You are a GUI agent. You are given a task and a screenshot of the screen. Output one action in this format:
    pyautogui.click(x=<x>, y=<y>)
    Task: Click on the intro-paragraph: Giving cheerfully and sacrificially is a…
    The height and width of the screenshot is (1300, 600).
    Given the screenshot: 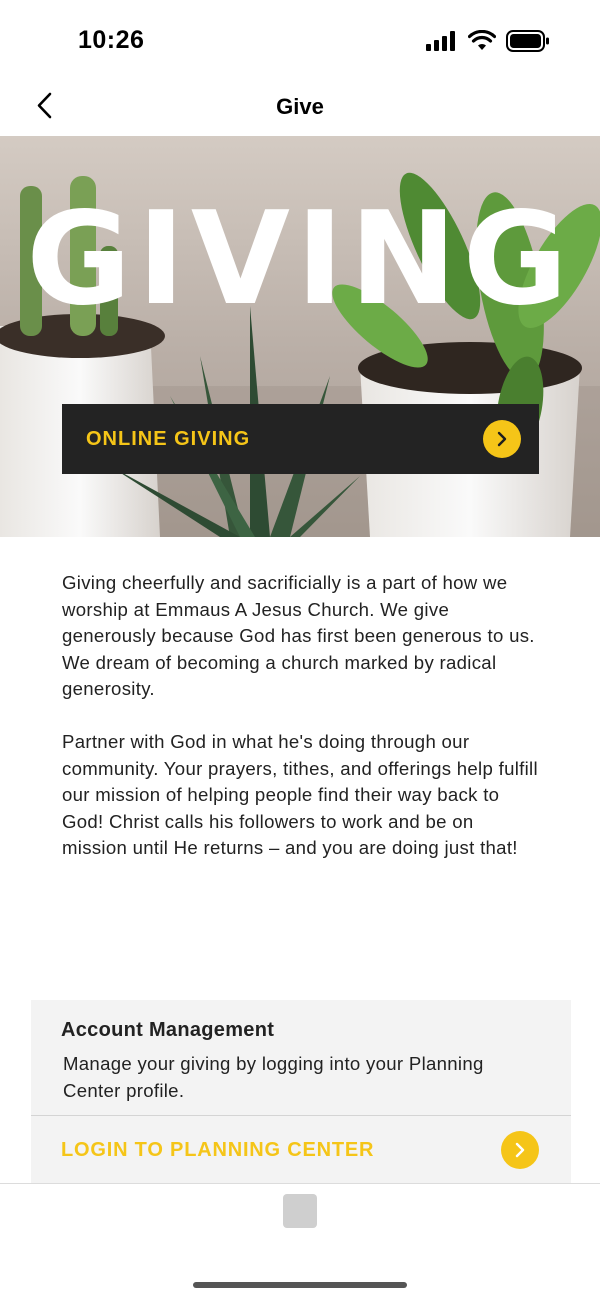 What is the action you would take?
    pyautogui.click(x=298, y=636)
    